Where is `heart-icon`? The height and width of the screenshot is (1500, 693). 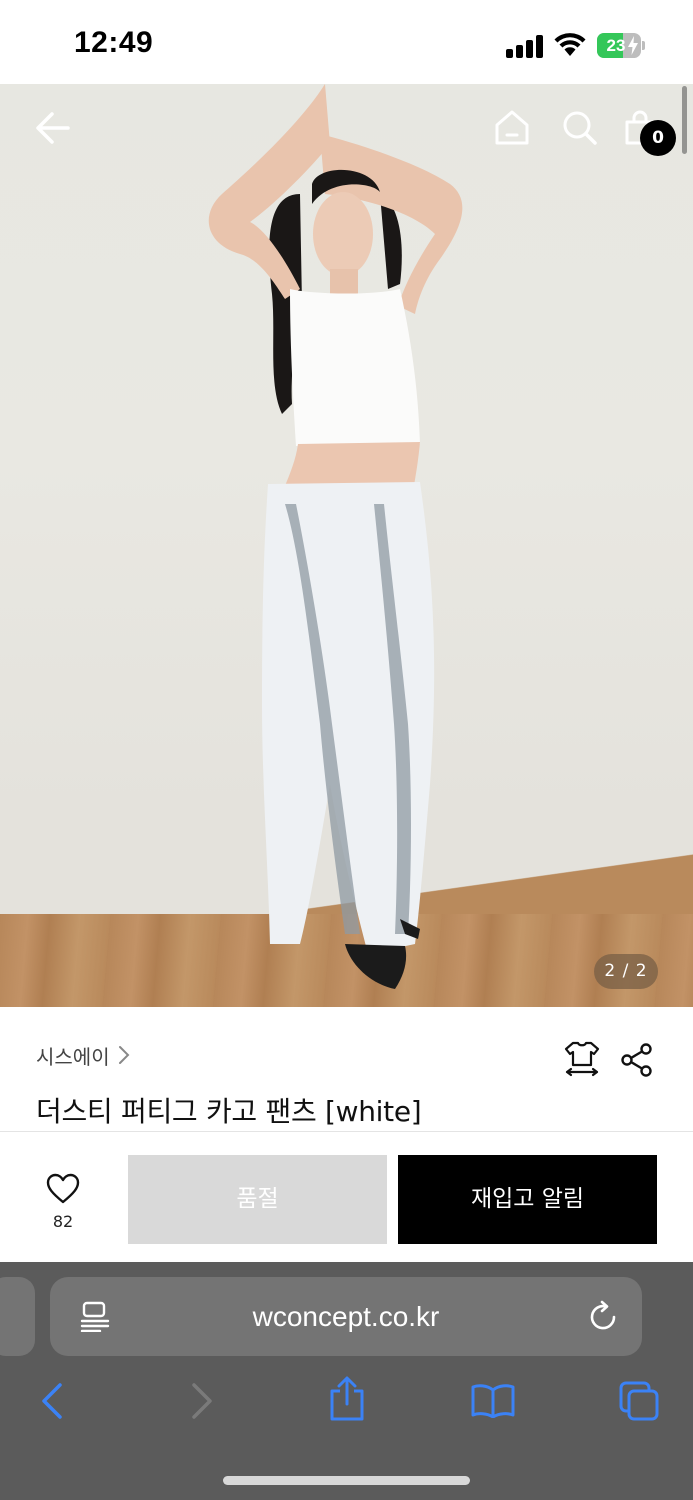 heart-icon is located at coordinates (63, 1189).